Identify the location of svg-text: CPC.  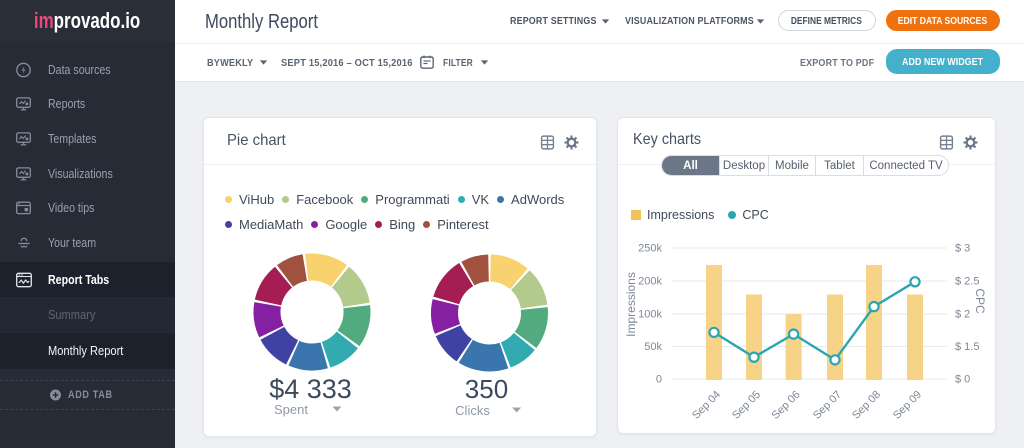
(980, 301).